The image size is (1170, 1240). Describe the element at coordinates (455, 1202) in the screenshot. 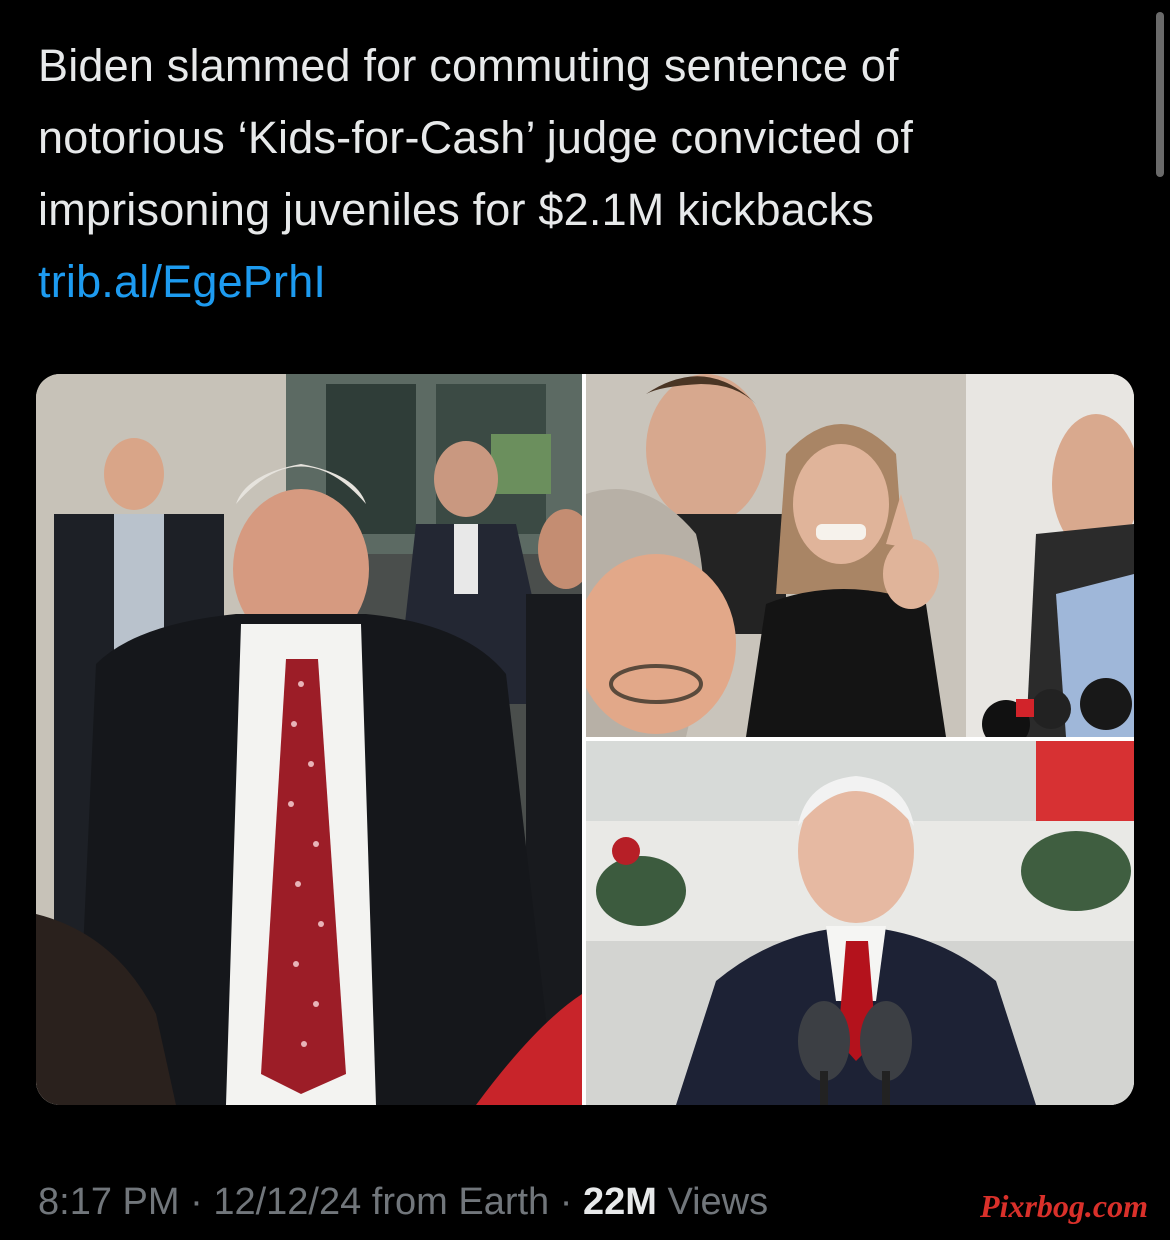

I see `tweet-source: from Earth` at that location.